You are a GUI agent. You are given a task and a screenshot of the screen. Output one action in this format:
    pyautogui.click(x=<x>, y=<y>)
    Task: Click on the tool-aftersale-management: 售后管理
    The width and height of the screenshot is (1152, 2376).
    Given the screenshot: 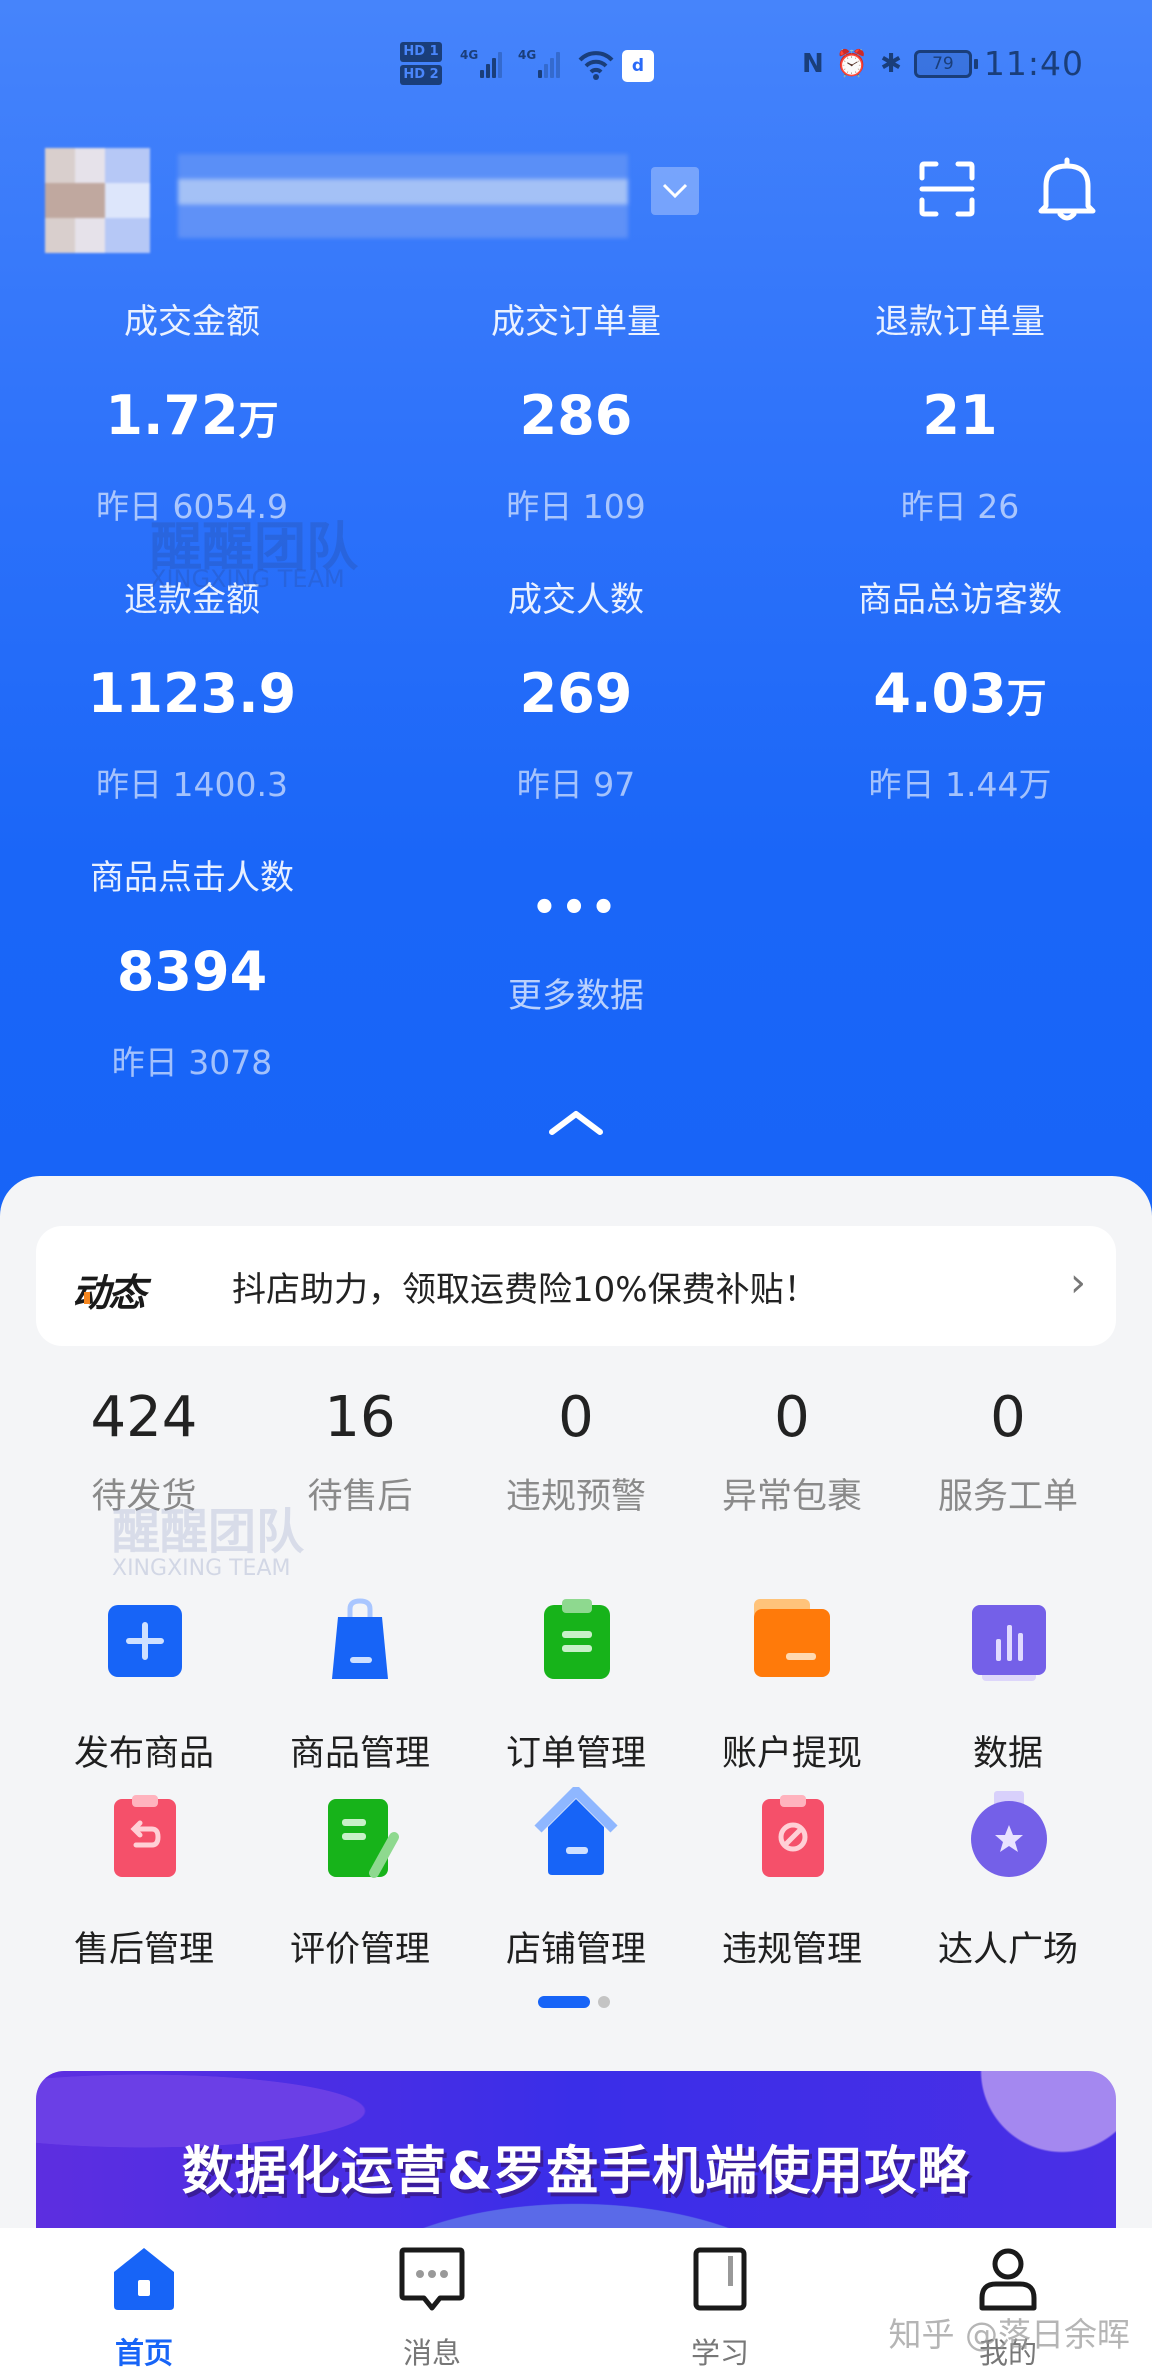 What is the action you would take?
    pyautogui.click(x=144, y=1879)
    